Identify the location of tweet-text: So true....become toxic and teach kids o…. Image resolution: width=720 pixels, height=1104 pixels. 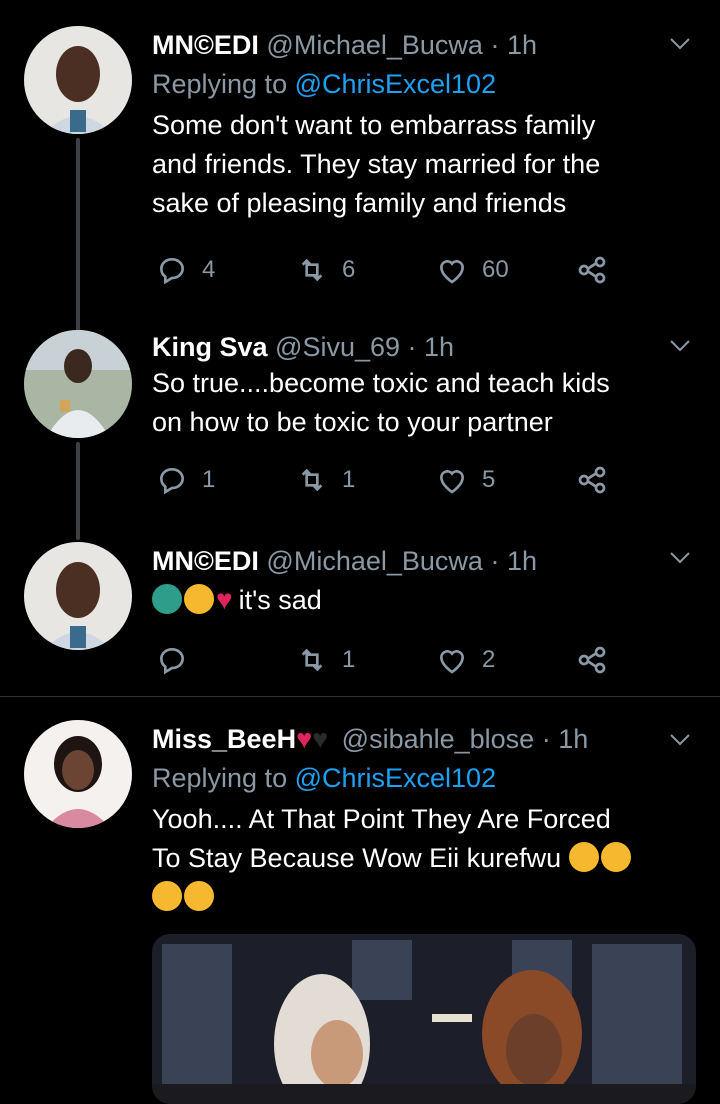
(381, 402).